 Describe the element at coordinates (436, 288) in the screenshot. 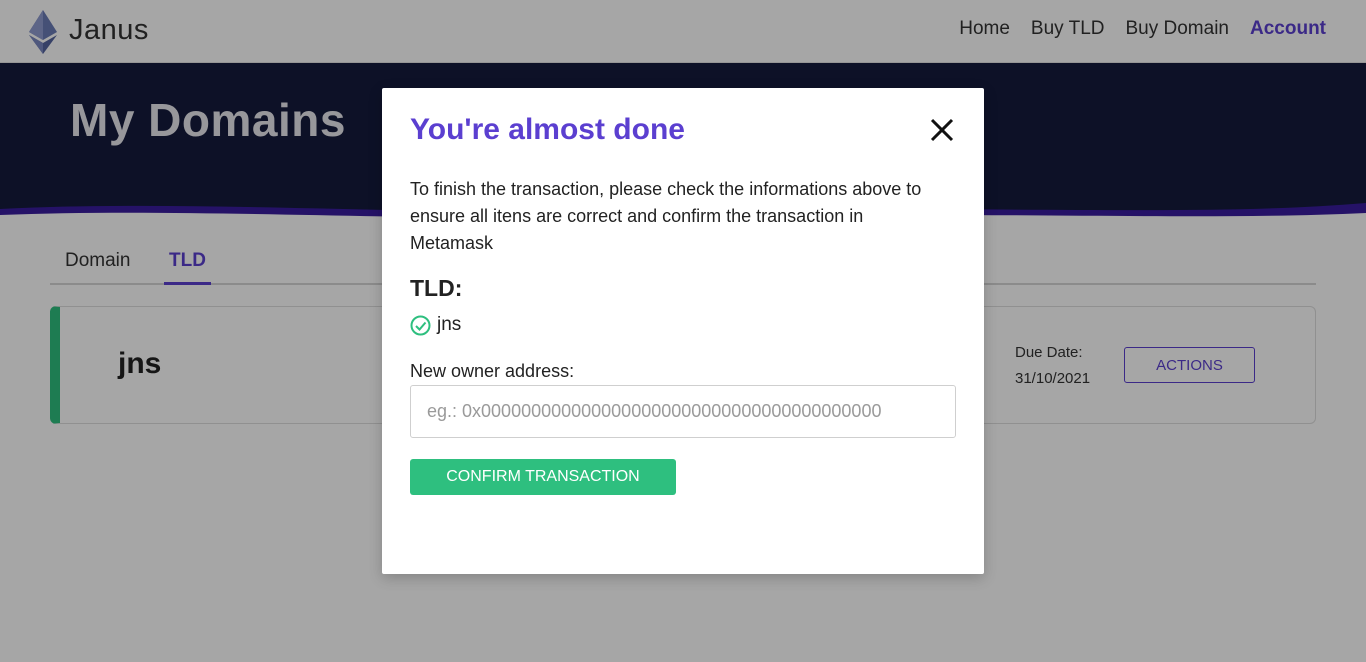

I see `tld-label: TLD:` at that location.